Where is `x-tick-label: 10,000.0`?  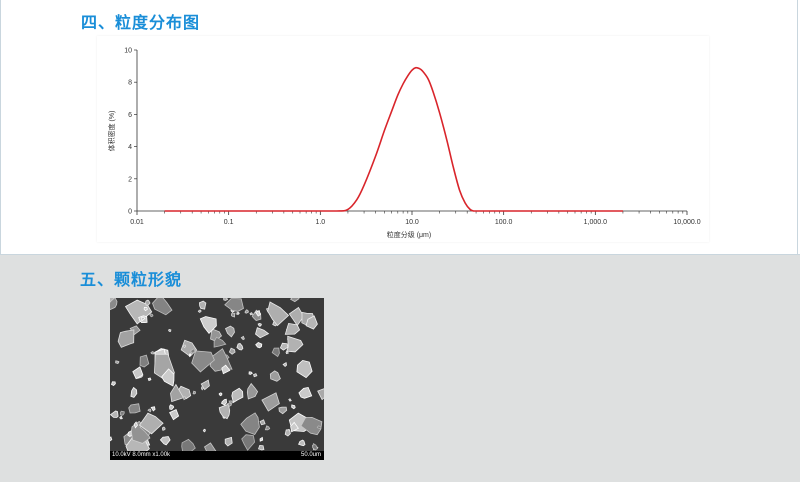
x-tick-label: 10,000.0 is located at coordinates (686, 222).